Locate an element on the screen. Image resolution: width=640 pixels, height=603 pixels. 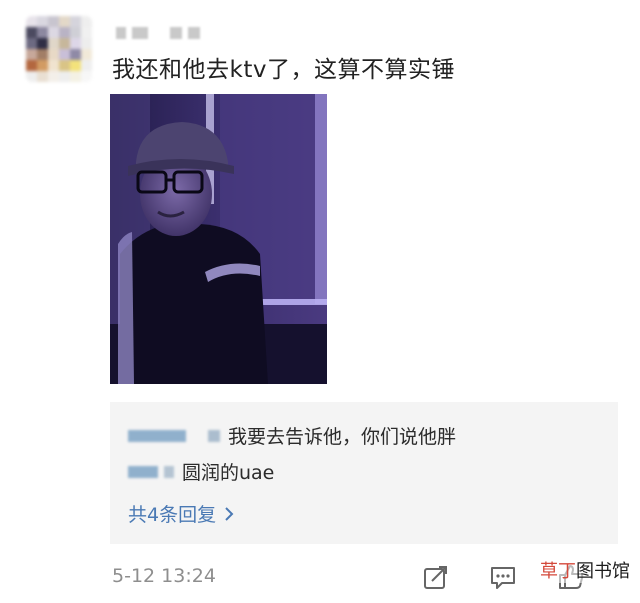
reply-text: 我要去告诉他，你们说他胖 is located at coordinates (342, 437).